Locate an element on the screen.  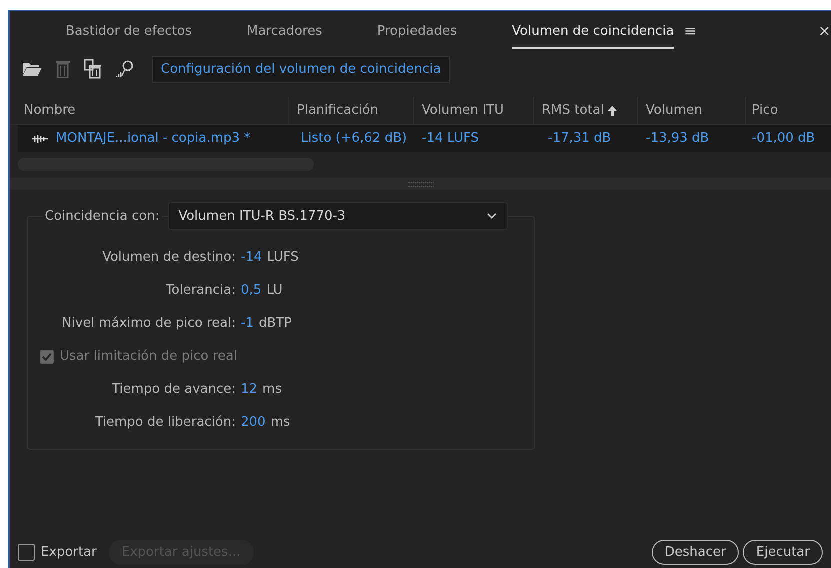
column-header: Nombre is located at coordinates (149, 110).